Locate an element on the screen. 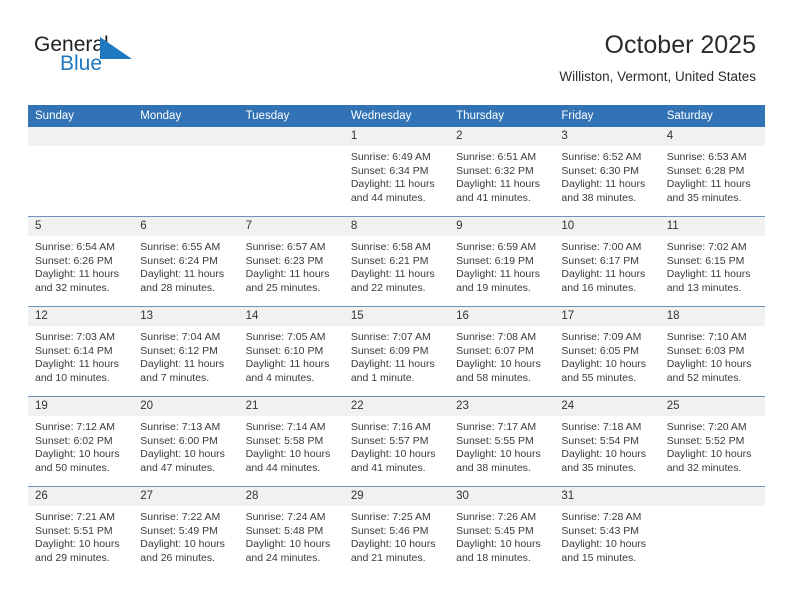 The height and width of the screenshot is (612, 792). daylight-text: Daylight: 11 hours and 13 minutes. is located at coordinates (708, 281).